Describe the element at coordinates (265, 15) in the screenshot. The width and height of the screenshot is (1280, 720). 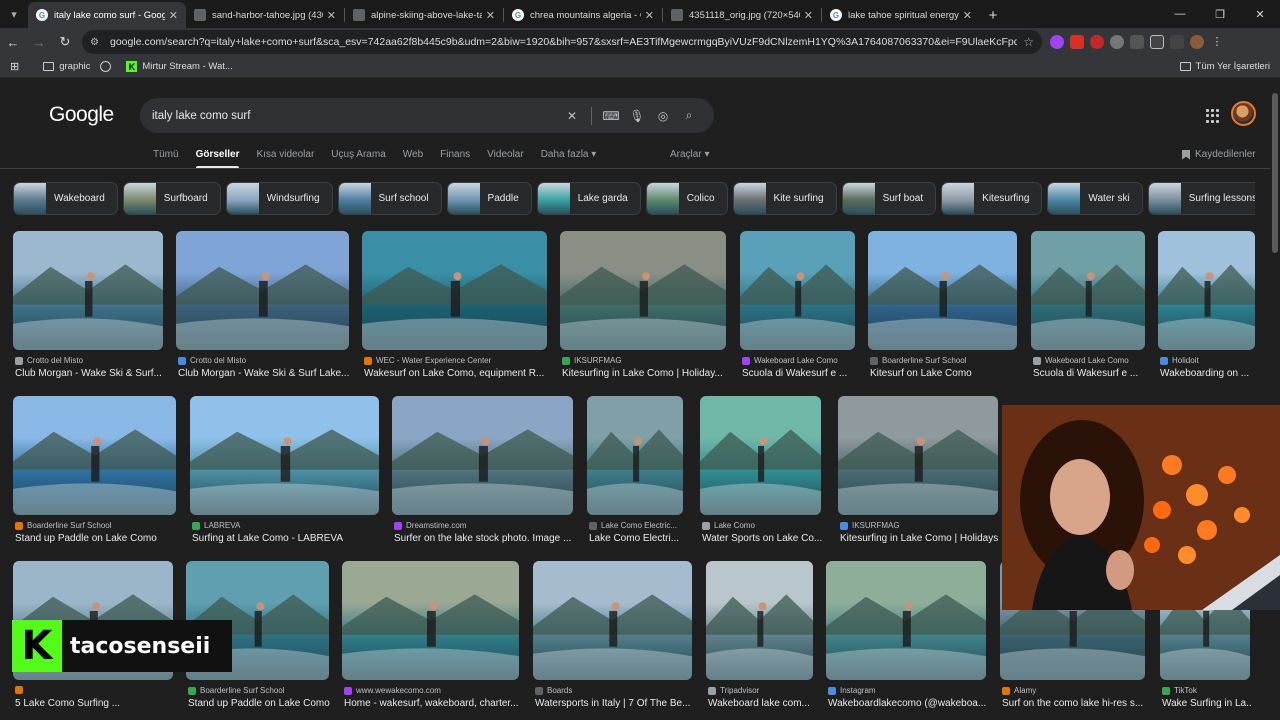
I see `browser-tab: sand-harbor-tahoe.jpg (430×3 ✕` at that location.